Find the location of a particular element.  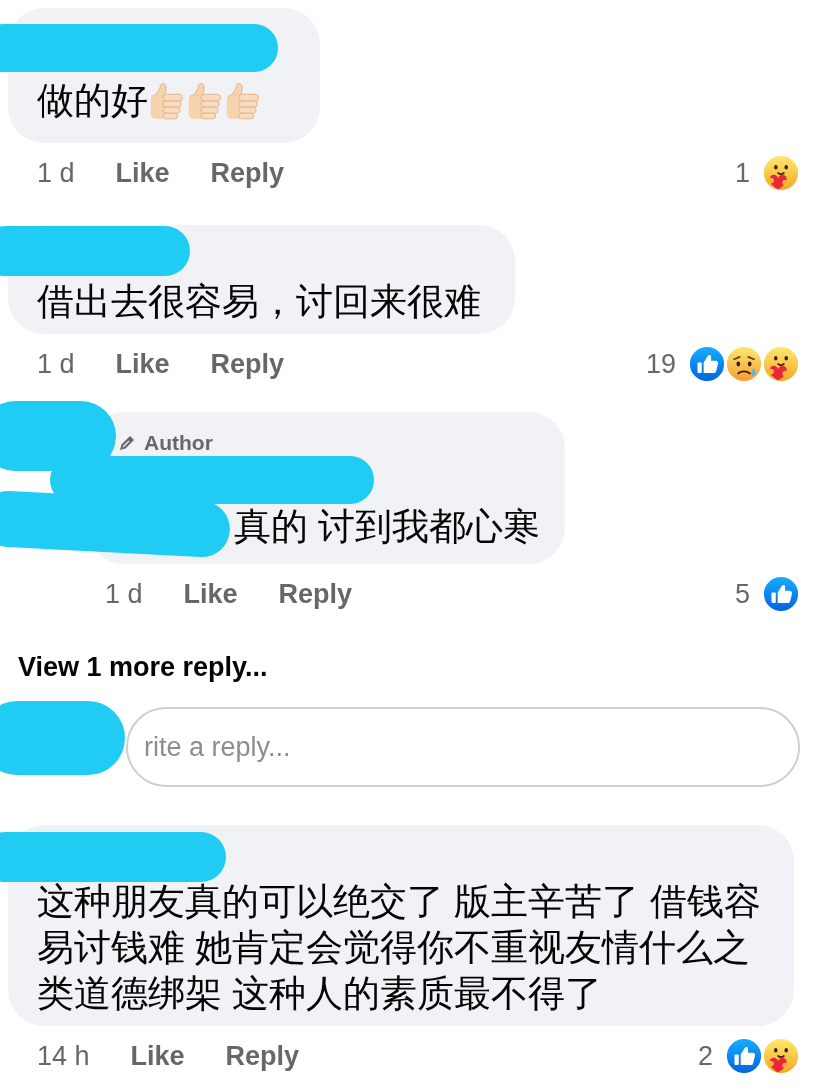

crying-face-icon is located at coordinates (744, 364).